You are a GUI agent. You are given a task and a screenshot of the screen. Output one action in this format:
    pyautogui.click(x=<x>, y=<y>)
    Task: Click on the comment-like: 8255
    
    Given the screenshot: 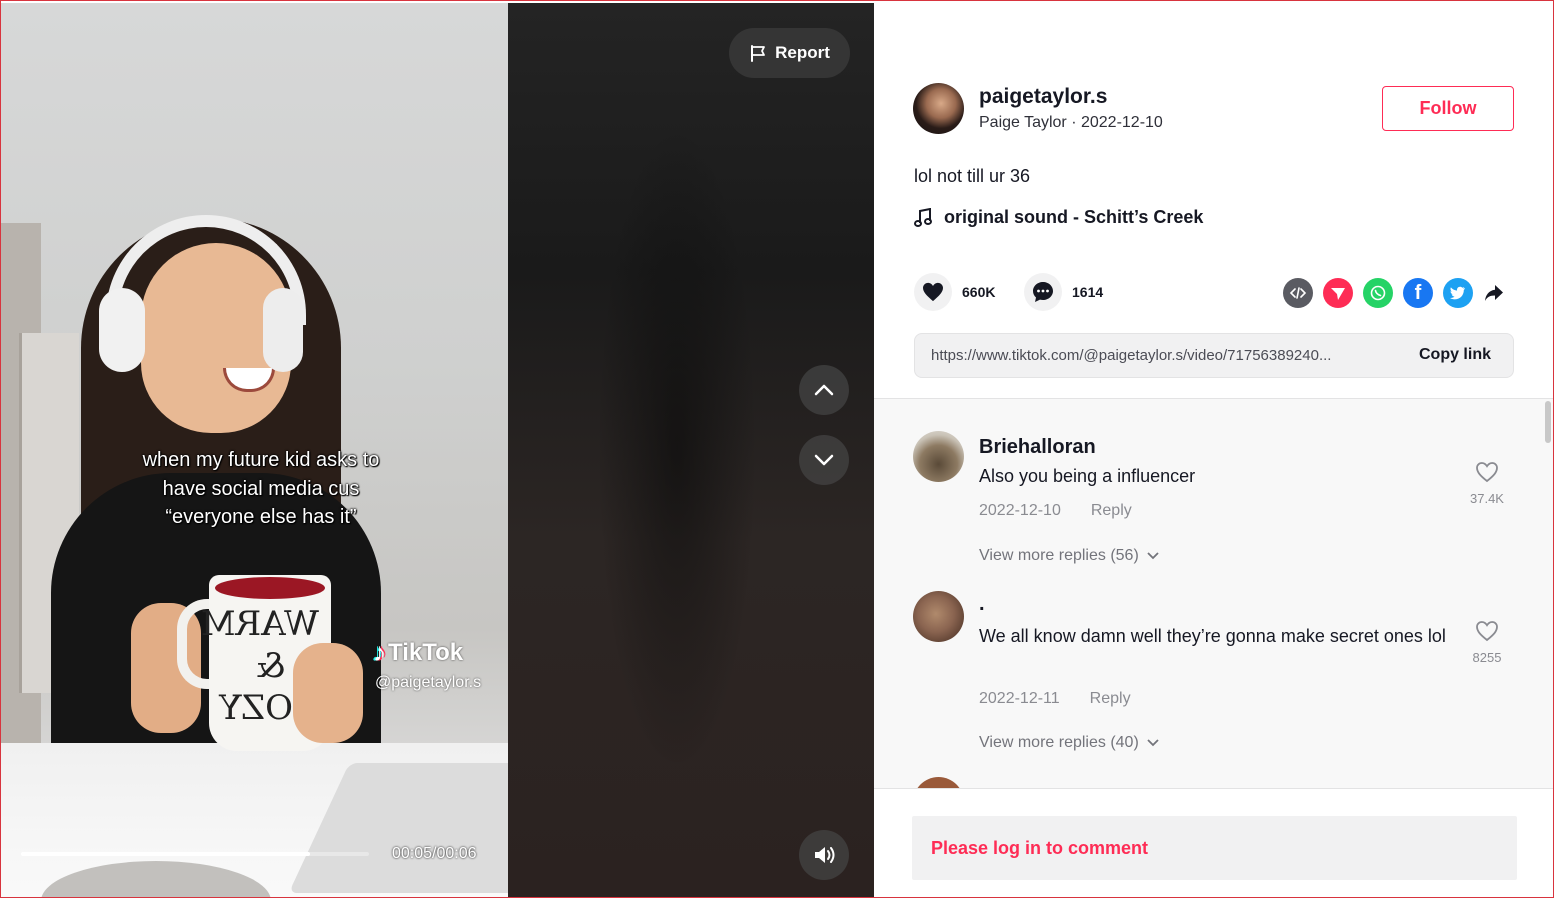 What is the action you would take?
    pyautogui.click(x=1487, y=642)
    